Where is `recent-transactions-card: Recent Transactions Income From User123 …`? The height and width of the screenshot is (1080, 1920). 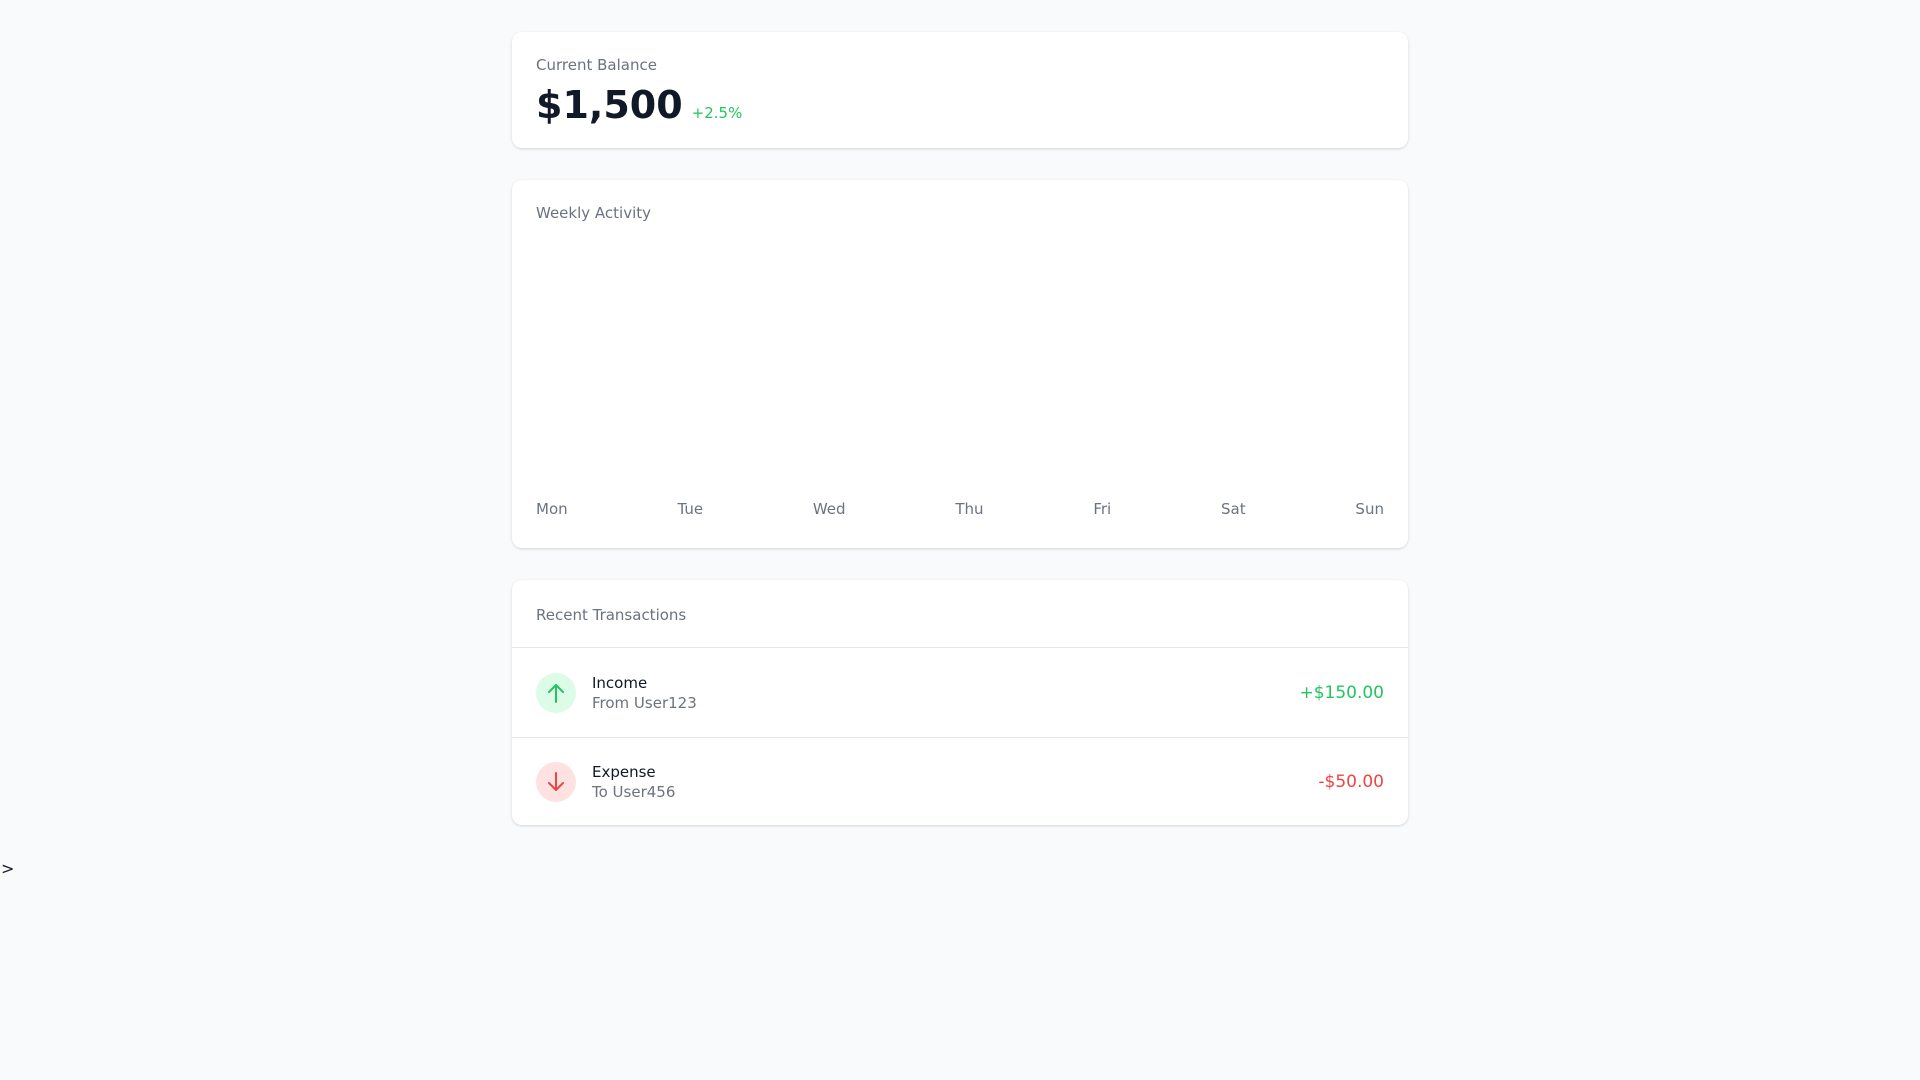
recent-transactions-card: Recent Transactions Income From User123 … is located at coordinates (960, 702).